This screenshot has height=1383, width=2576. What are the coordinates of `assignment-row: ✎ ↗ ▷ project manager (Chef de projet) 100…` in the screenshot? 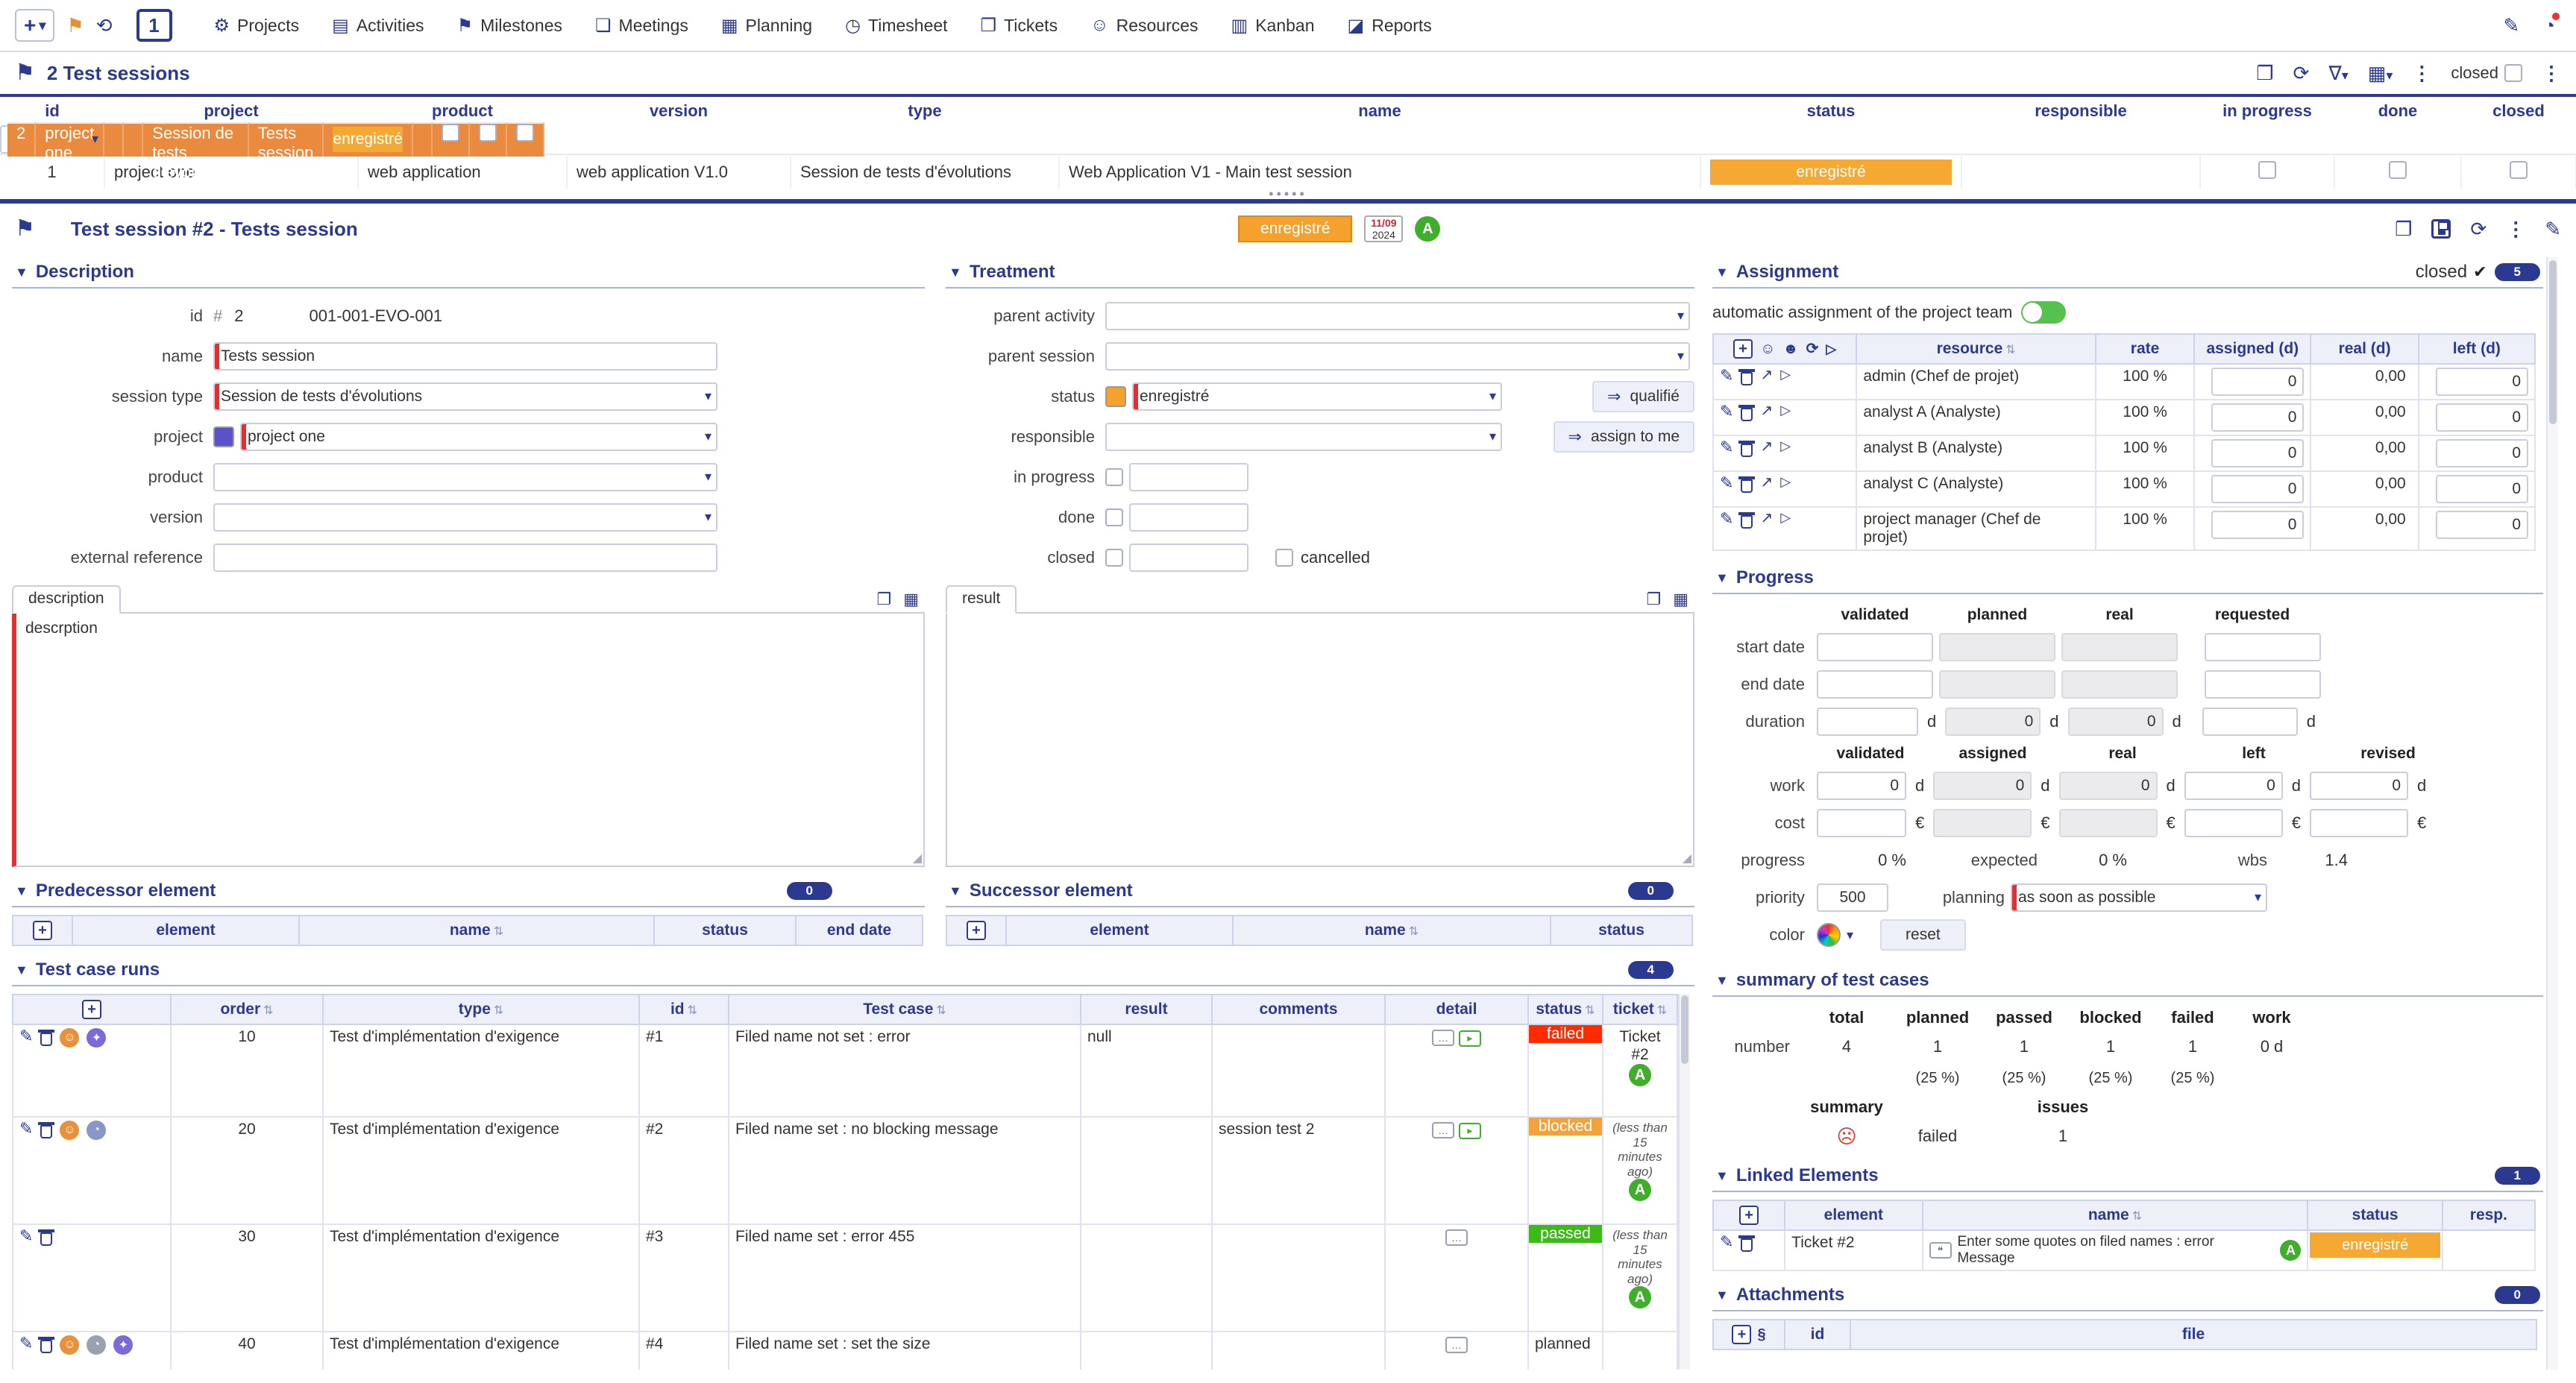 It's located at (2124, 528).